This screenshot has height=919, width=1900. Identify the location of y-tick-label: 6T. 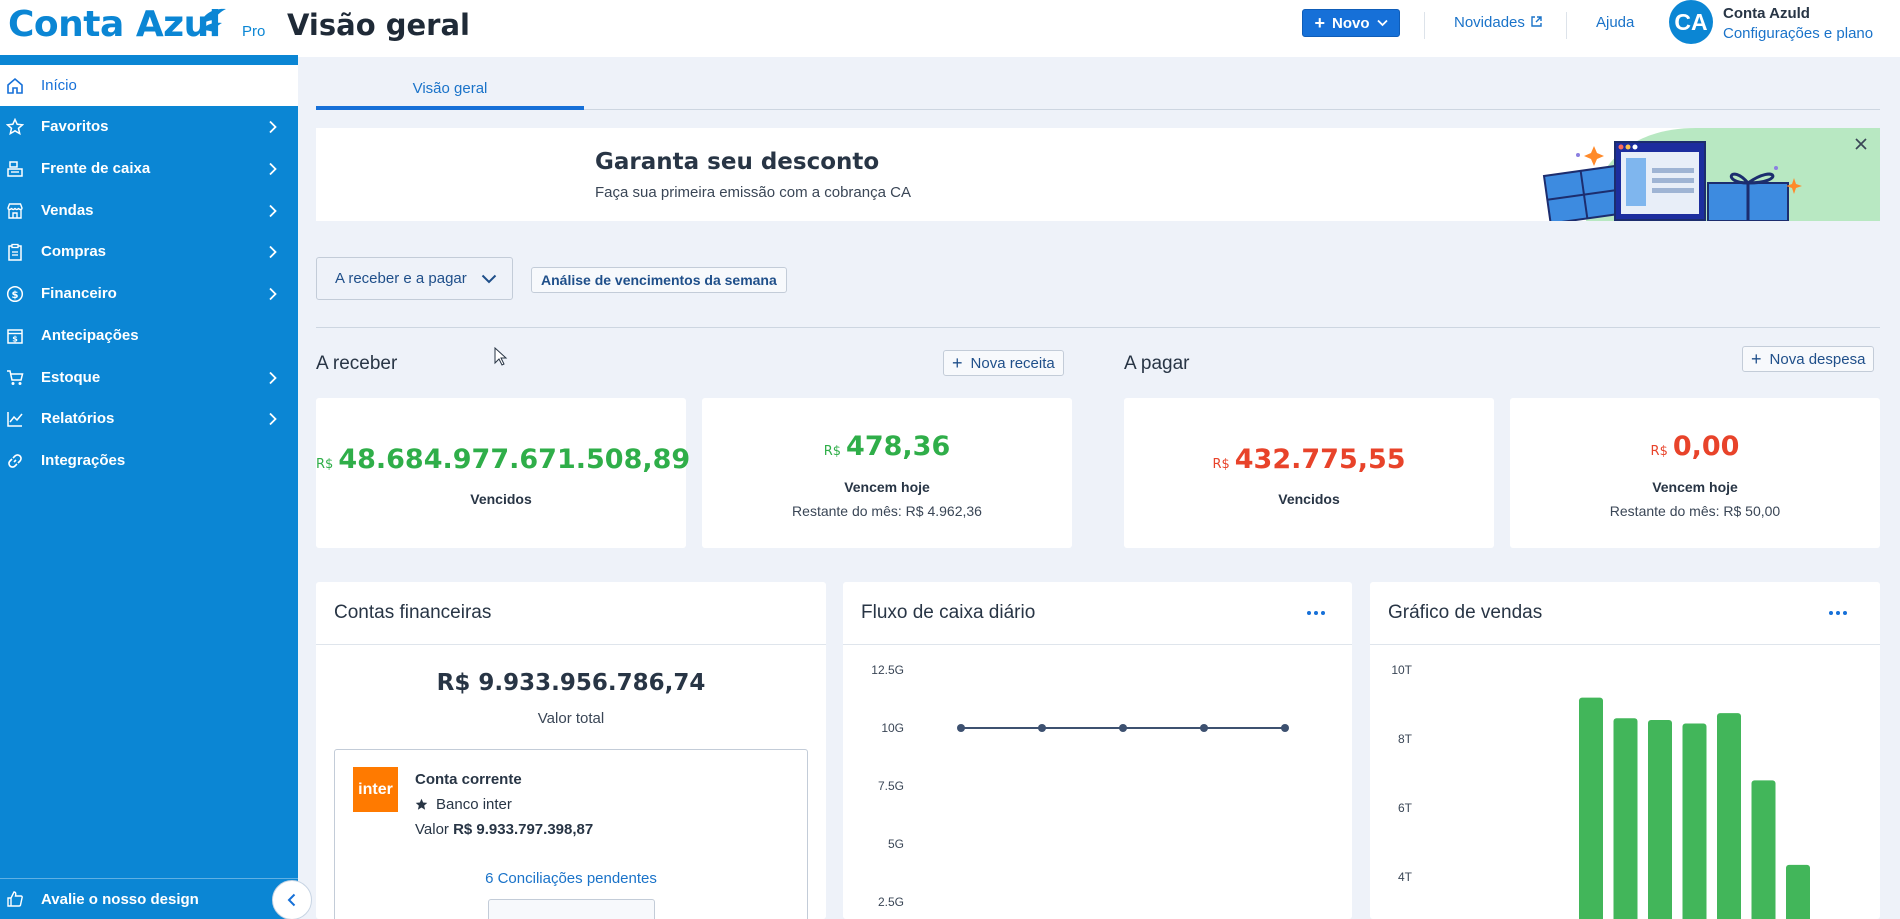
(1405, 808).